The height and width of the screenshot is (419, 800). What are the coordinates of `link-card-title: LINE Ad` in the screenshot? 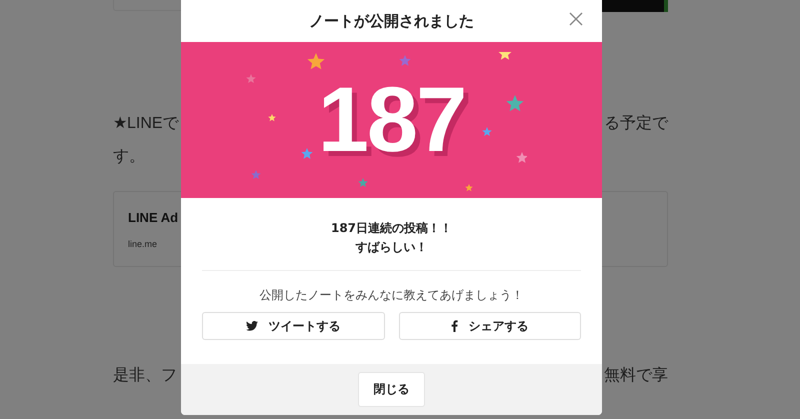 It's located at (153, 217).